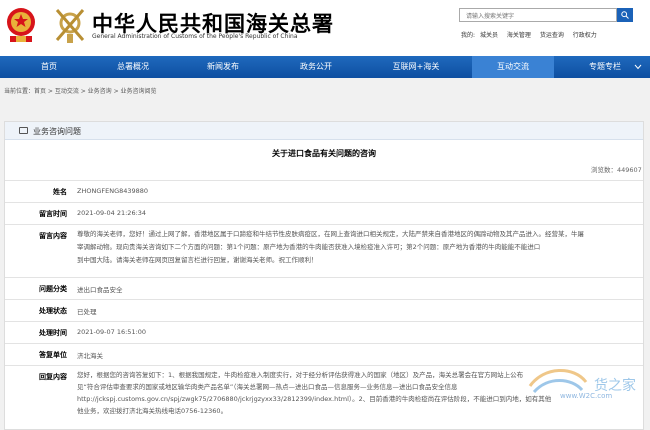 Image resolution: width=650 pixels, height=430 pixels. What do you see at coordinates (133, 67) in the screenshot?
I see `nav-overview: 总署概况` at bounding box center [133, 67].